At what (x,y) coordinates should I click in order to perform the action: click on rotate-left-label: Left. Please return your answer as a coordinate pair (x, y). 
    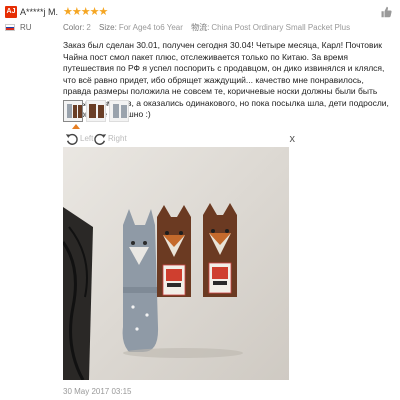
    Looking at the image, I should click on (87, 138).